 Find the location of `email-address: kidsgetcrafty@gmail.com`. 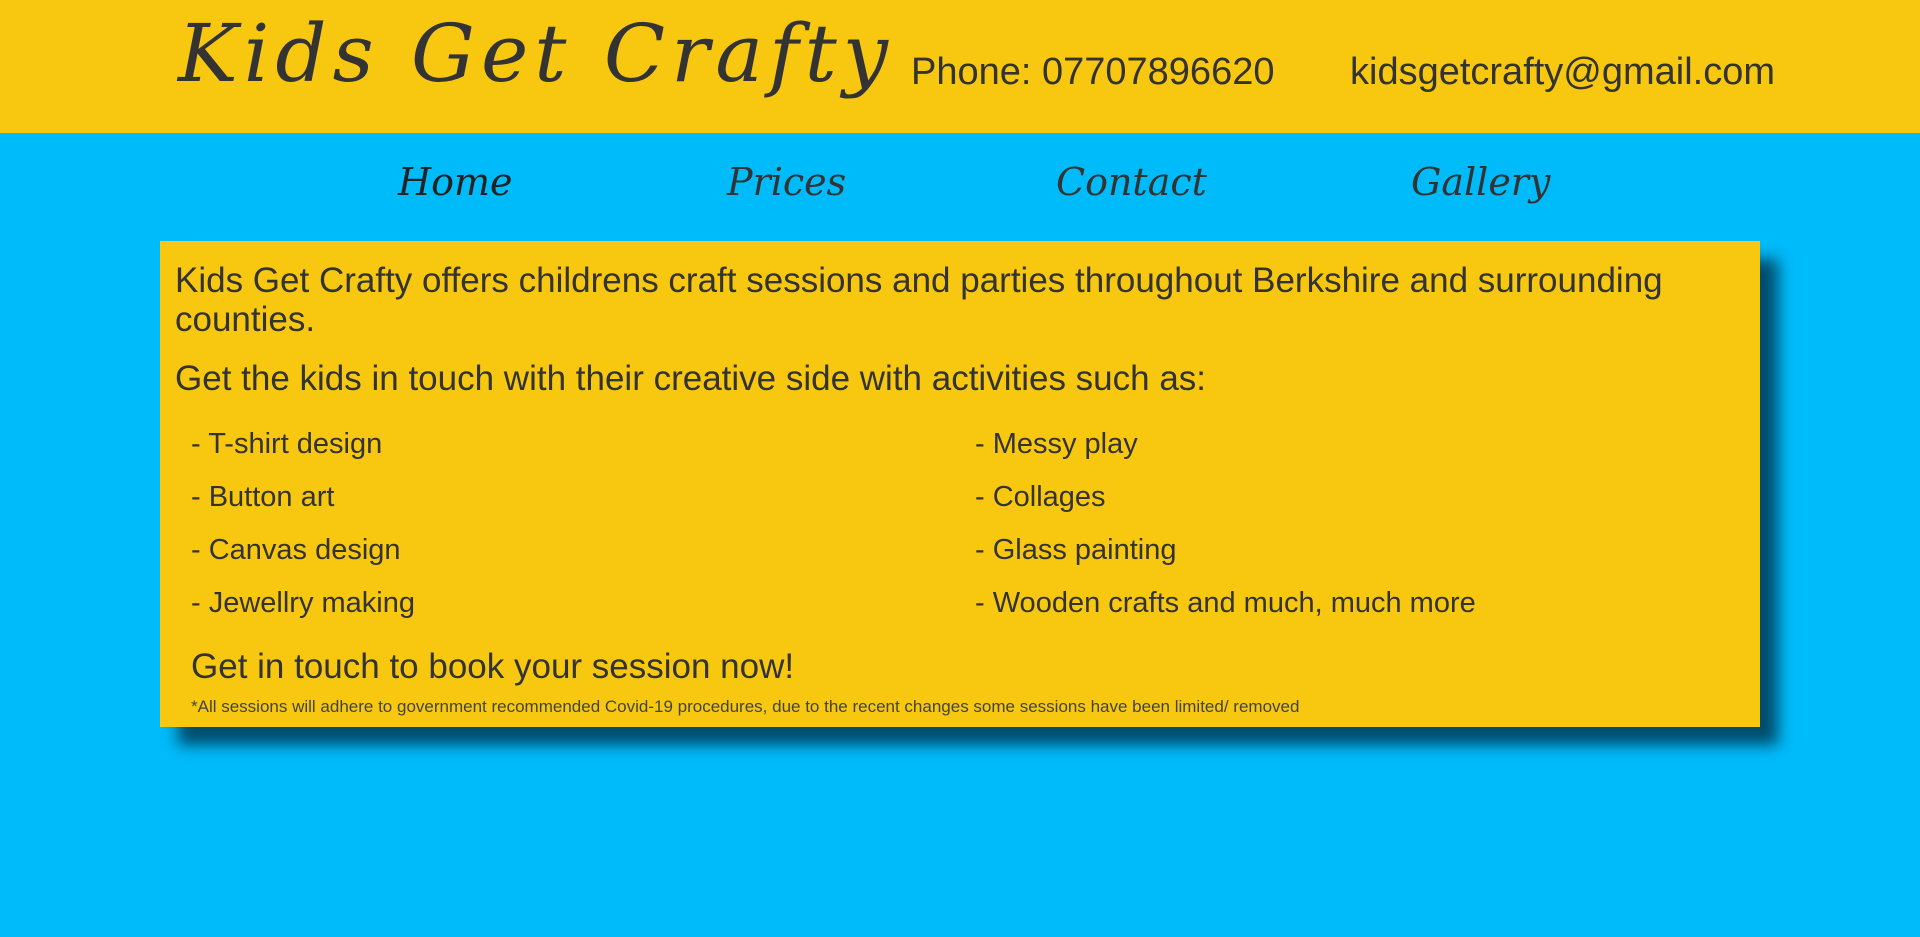

email-address: kidsgetcrafty@gmail.com is located at coordinates (1563, 72).